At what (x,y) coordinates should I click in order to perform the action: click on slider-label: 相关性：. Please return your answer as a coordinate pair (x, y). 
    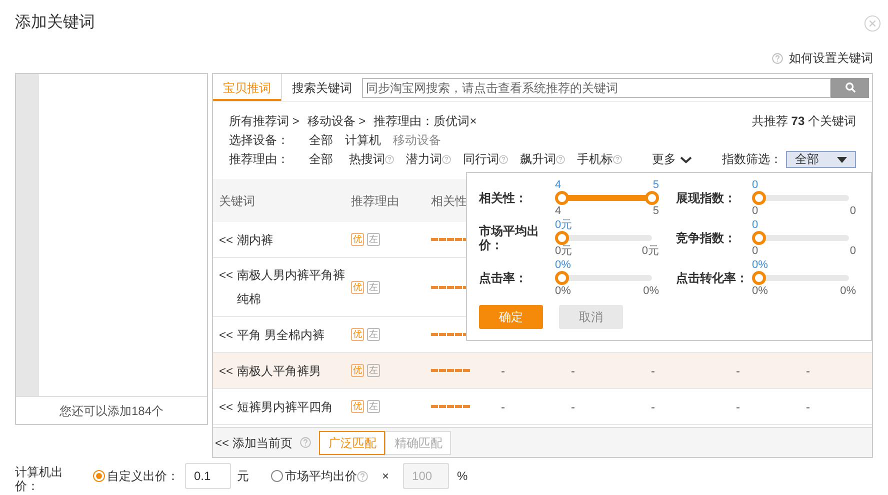
    Looking at the image, I should click on (503, 198).